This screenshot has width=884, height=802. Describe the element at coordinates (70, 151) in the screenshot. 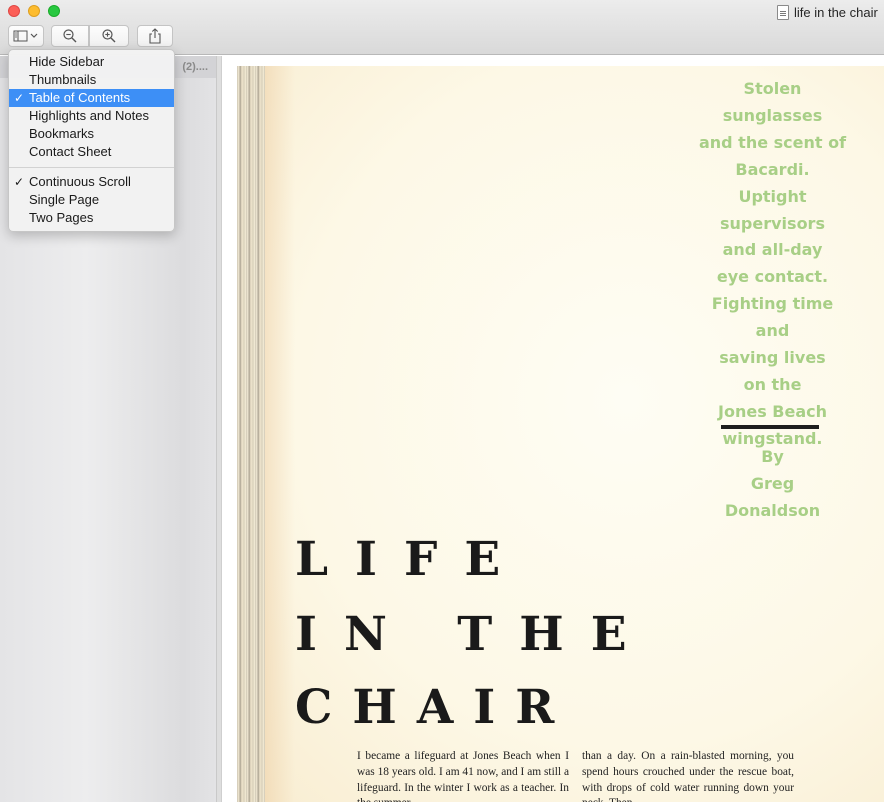

I see `menu-item-label: Contact Sheet` at that location.